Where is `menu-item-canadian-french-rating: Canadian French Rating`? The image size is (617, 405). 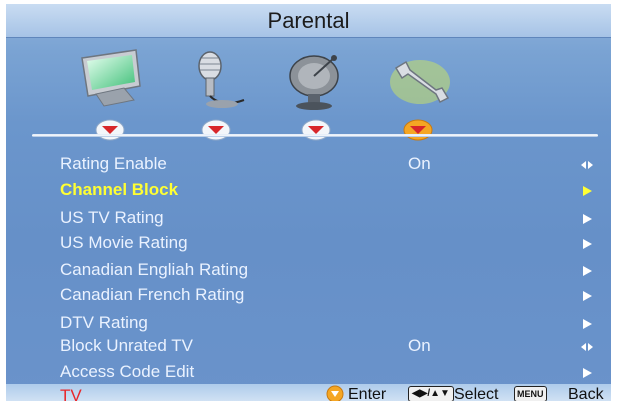
menu-item-canadian-french-rating: Canadian French Rating is located at coordinates (308, 296).